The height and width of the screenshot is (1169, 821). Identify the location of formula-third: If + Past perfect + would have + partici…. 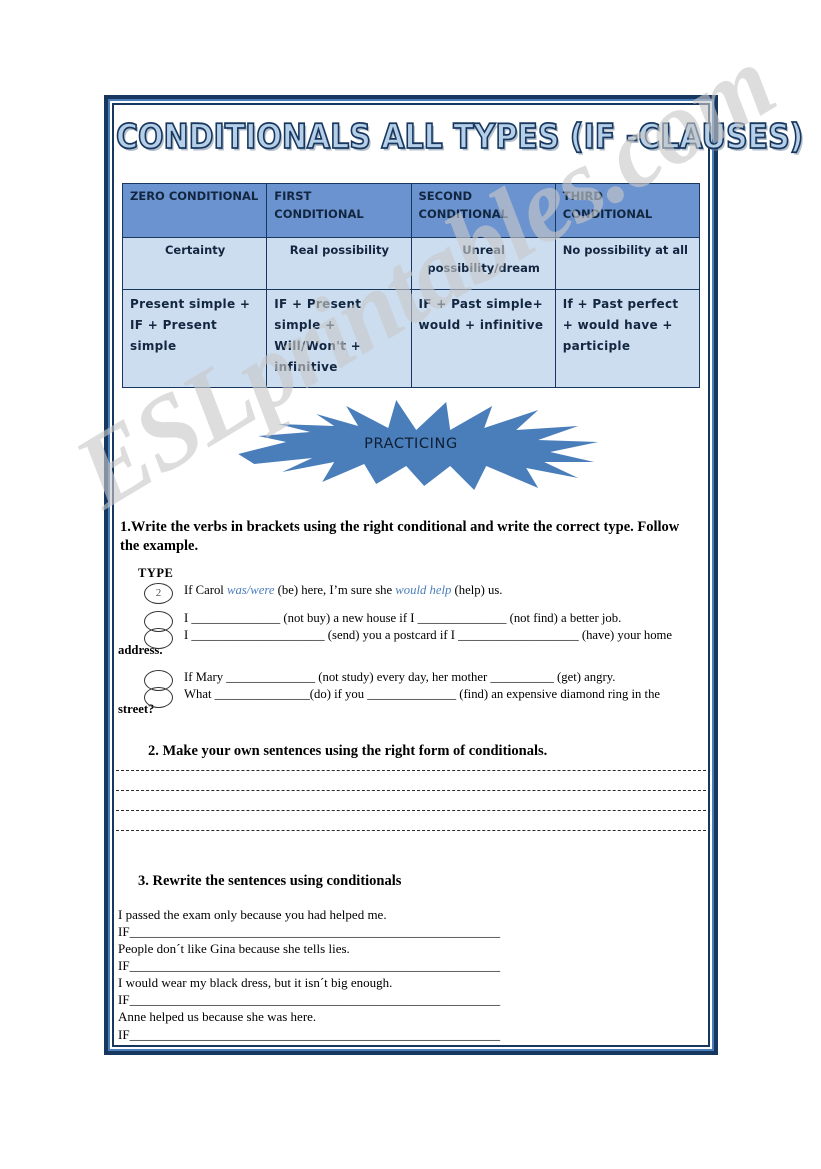
(627, 338).